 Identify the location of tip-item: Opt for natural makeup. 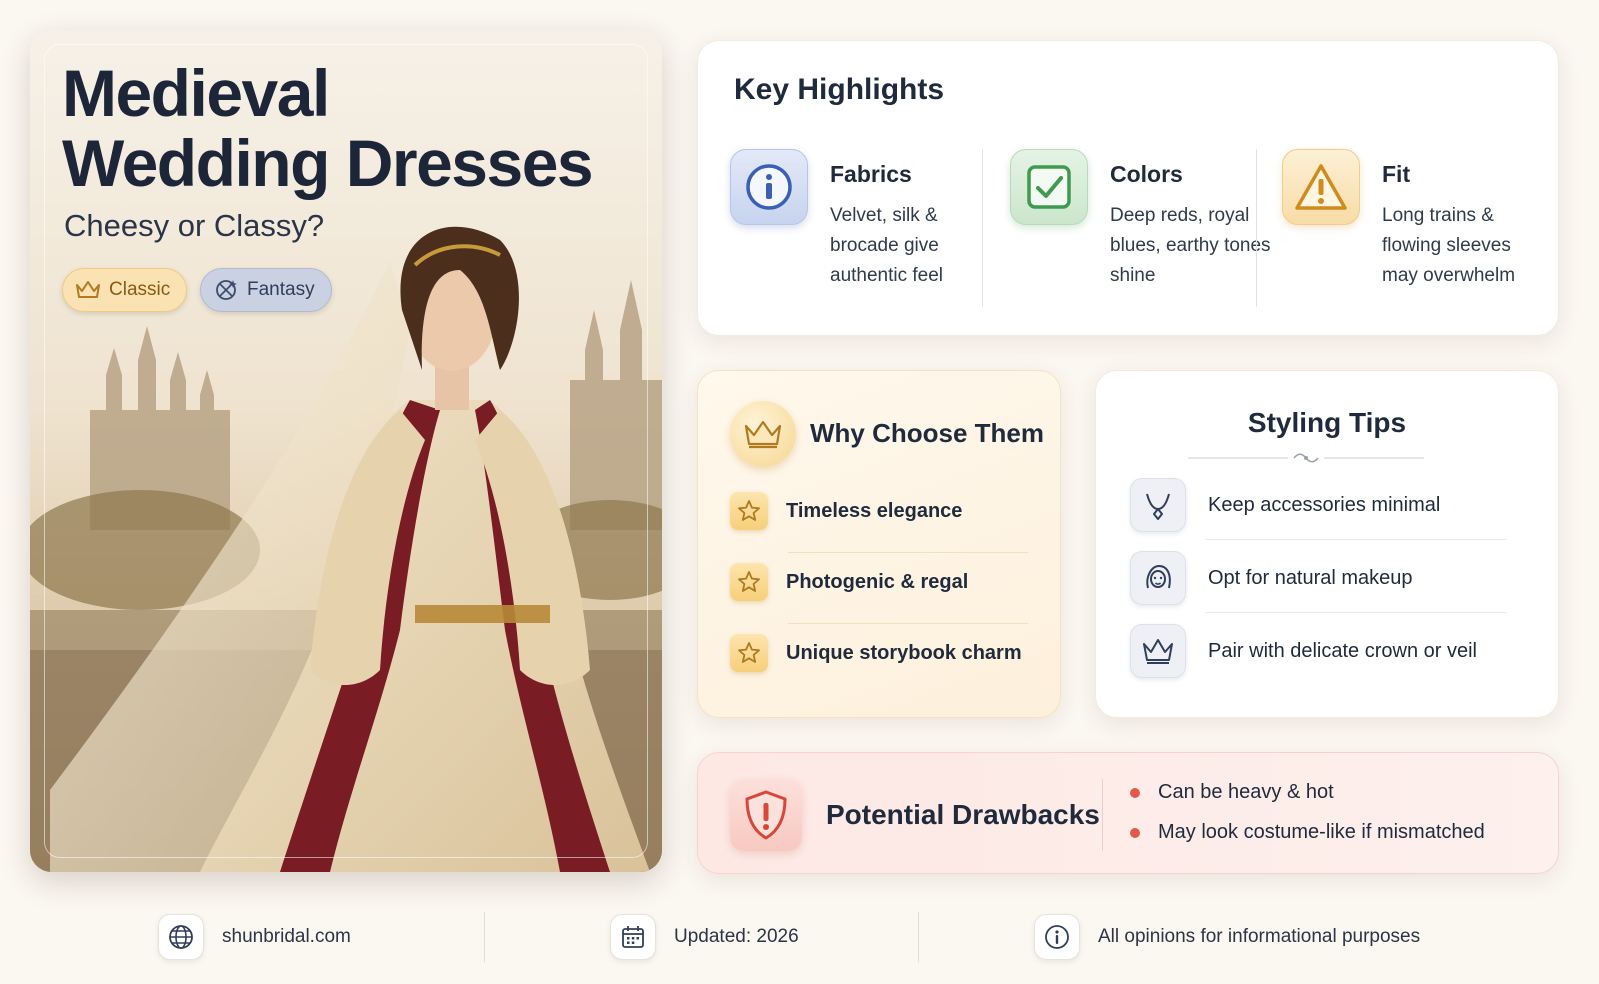
(1320, 578).